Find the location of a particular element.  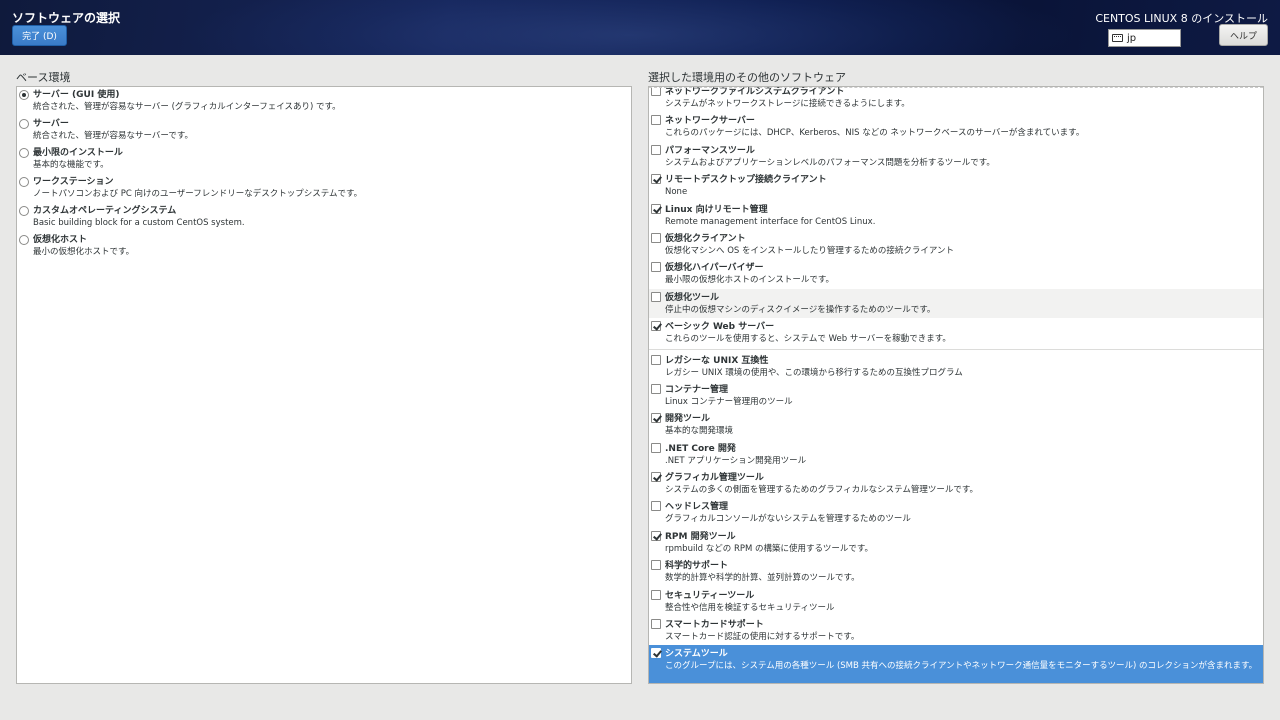

base-env-name: 仮想化ホスト is located at coordinates (60, 240).